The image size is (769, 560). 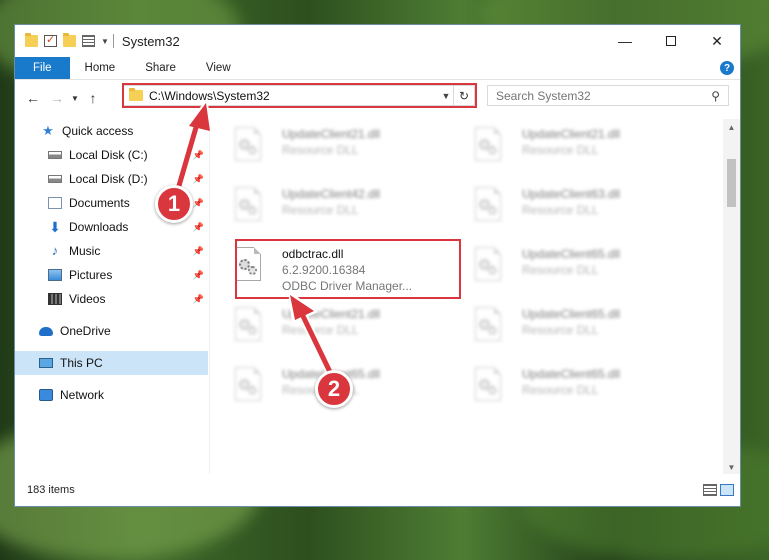 I want to click on tab-view: View, so click(x=218, y=68).